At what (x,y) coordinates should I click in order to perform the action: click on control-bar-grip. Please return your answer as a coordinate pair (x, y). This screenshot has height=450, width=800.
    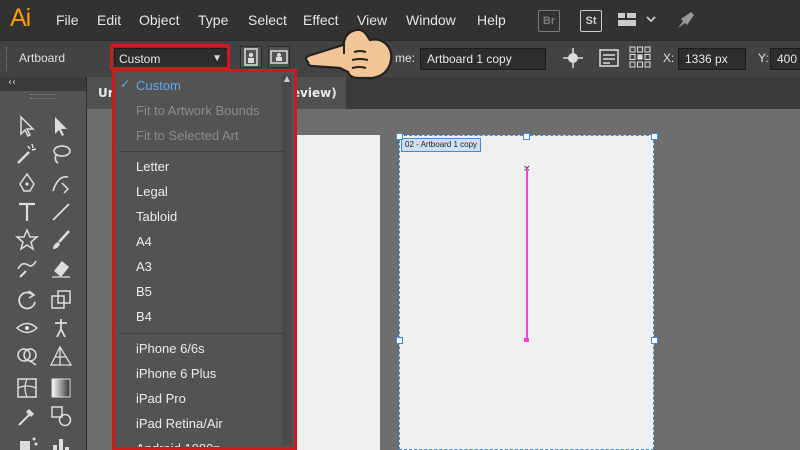
    Looking at the image, I should click on (8, 59).